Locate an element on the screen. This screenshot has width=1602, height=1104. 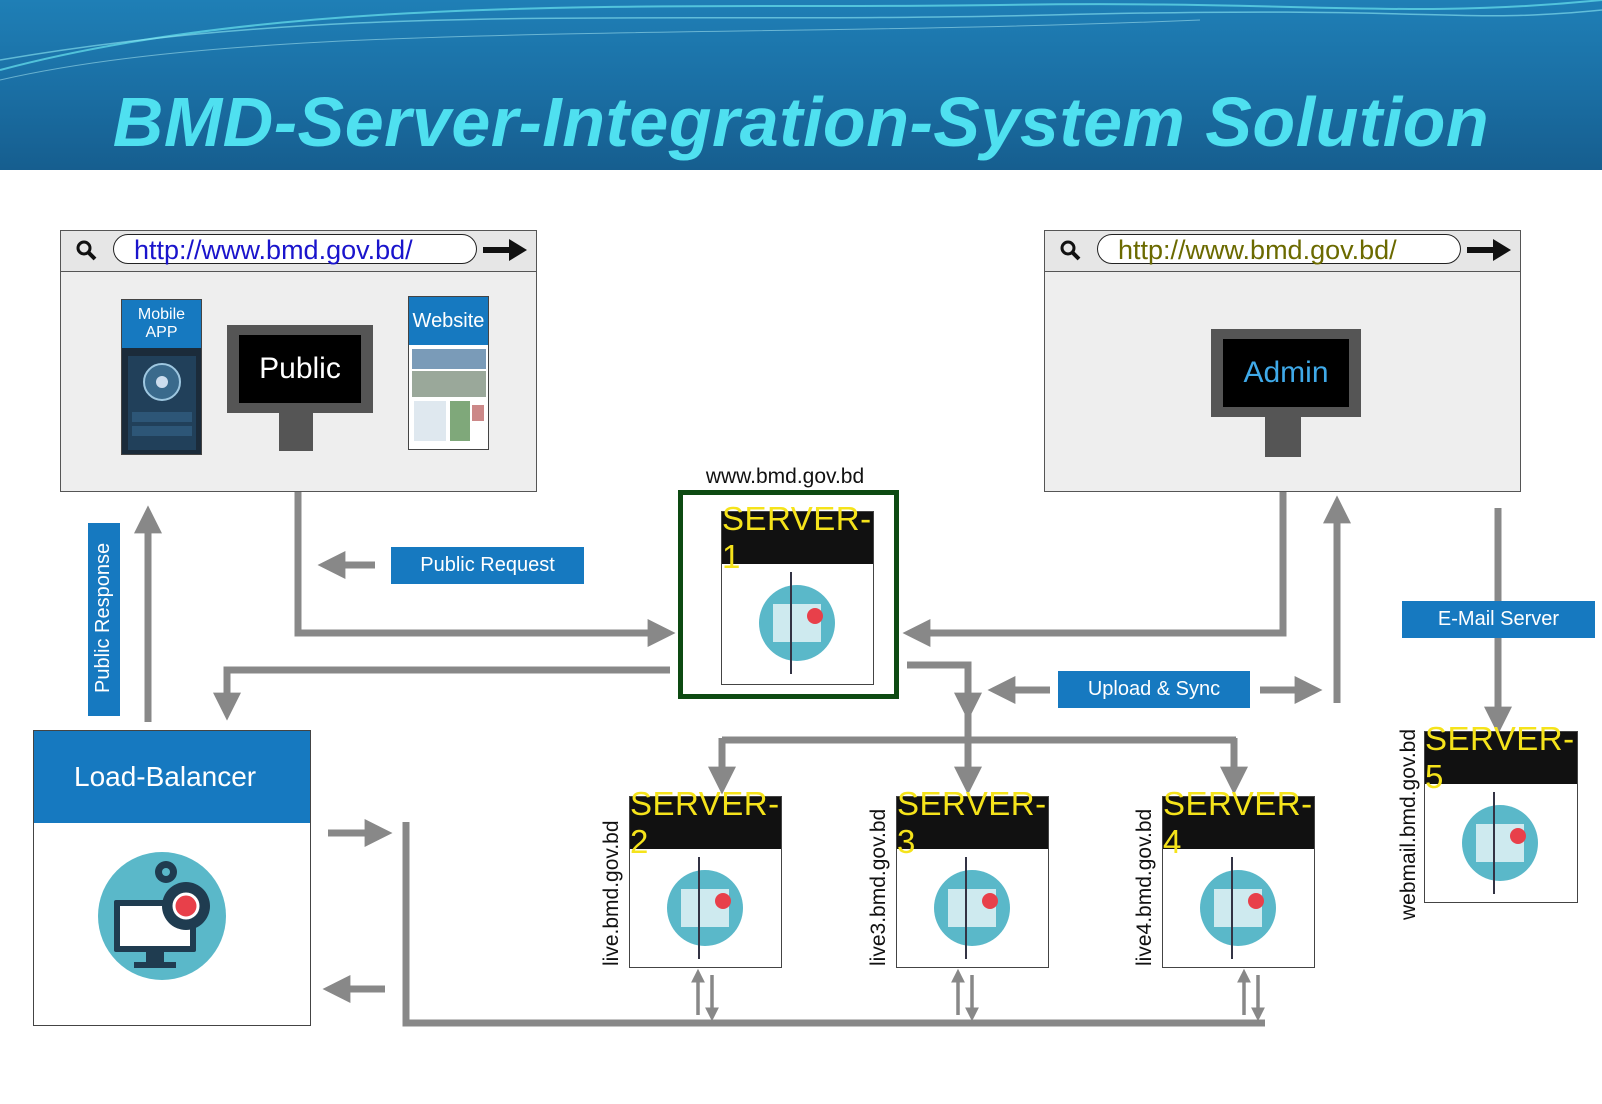
public-monitor: Public is located at coordinates (300, 369).